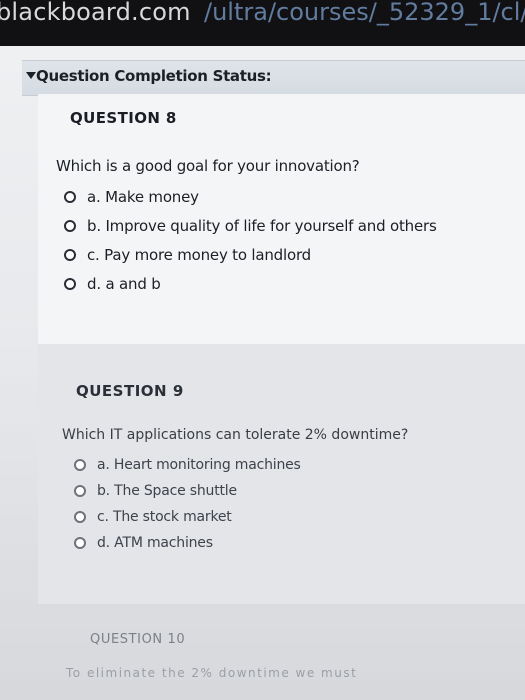  What do you see at coordinates (212, 673) in the screenshot?
I see `question-10-text: To eliminate the 2% downtime we must` at bounding box center [212, 673].